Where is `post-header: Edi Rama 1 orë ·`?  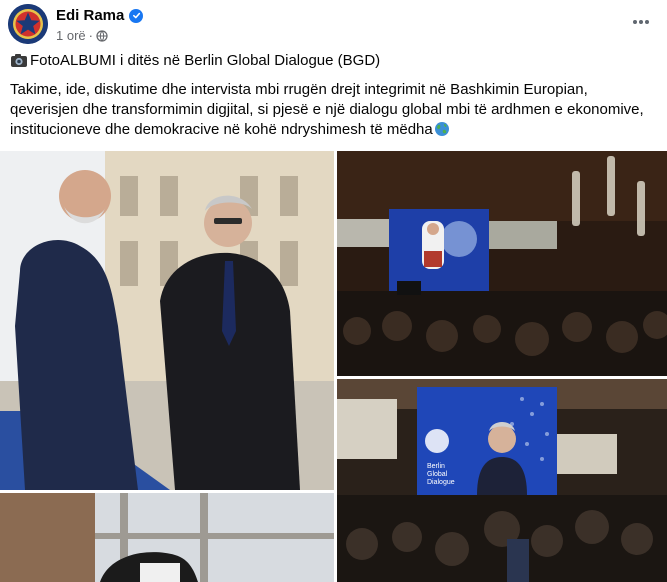 post-header: Edi Rama 1 orë · is located at coordinates (333, 26).